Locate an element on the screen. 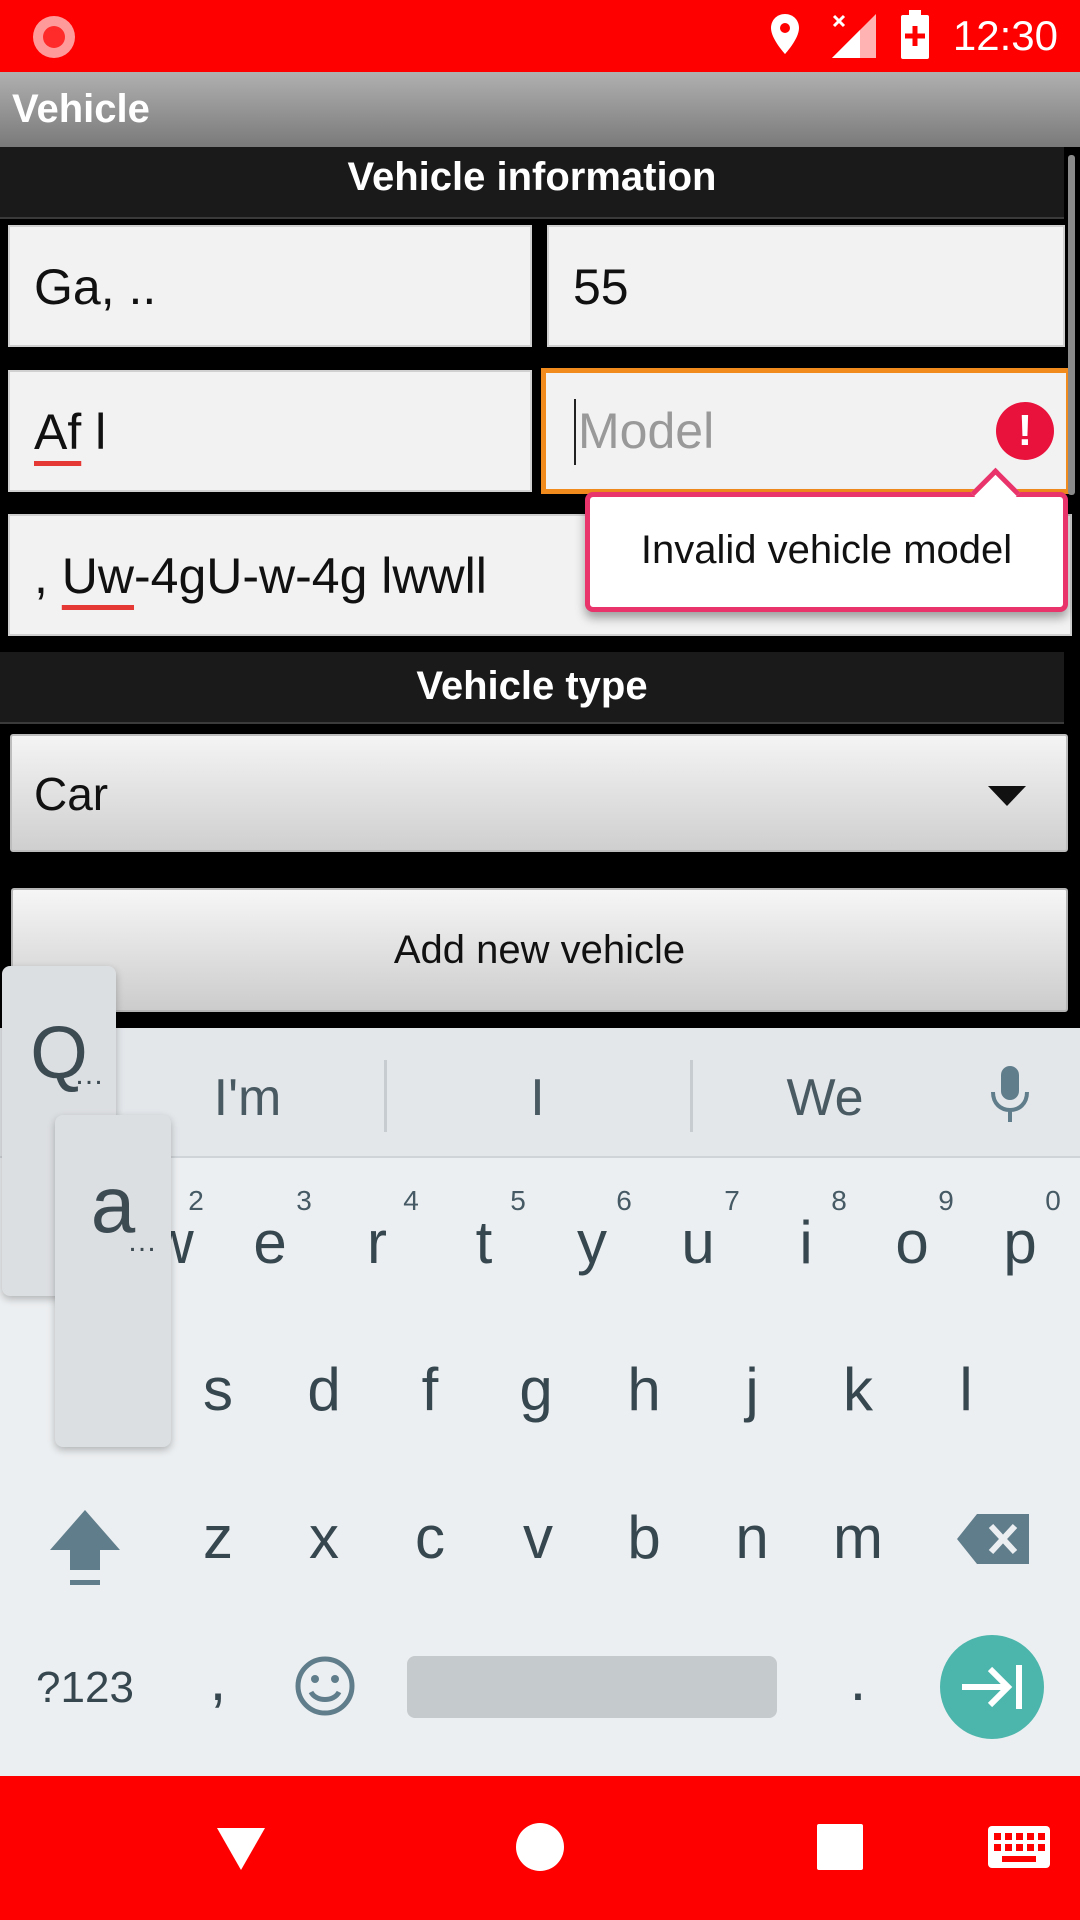 Image resolution: width=1080 pixels, height=1920 pixels. battery-icon is located at coordinates (915, 34).